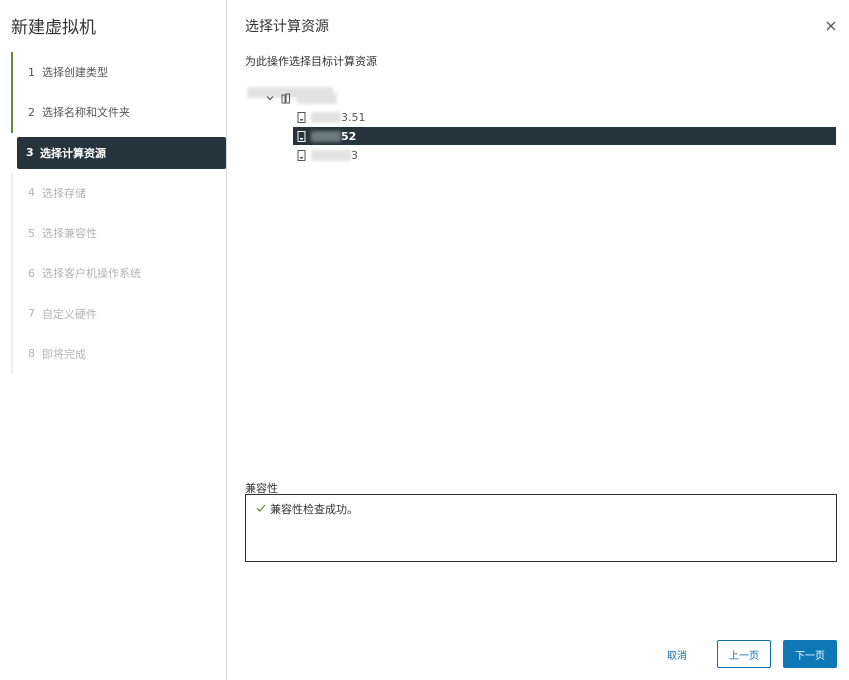  I want to click on tree-row-host: 3, so click(367, 155).